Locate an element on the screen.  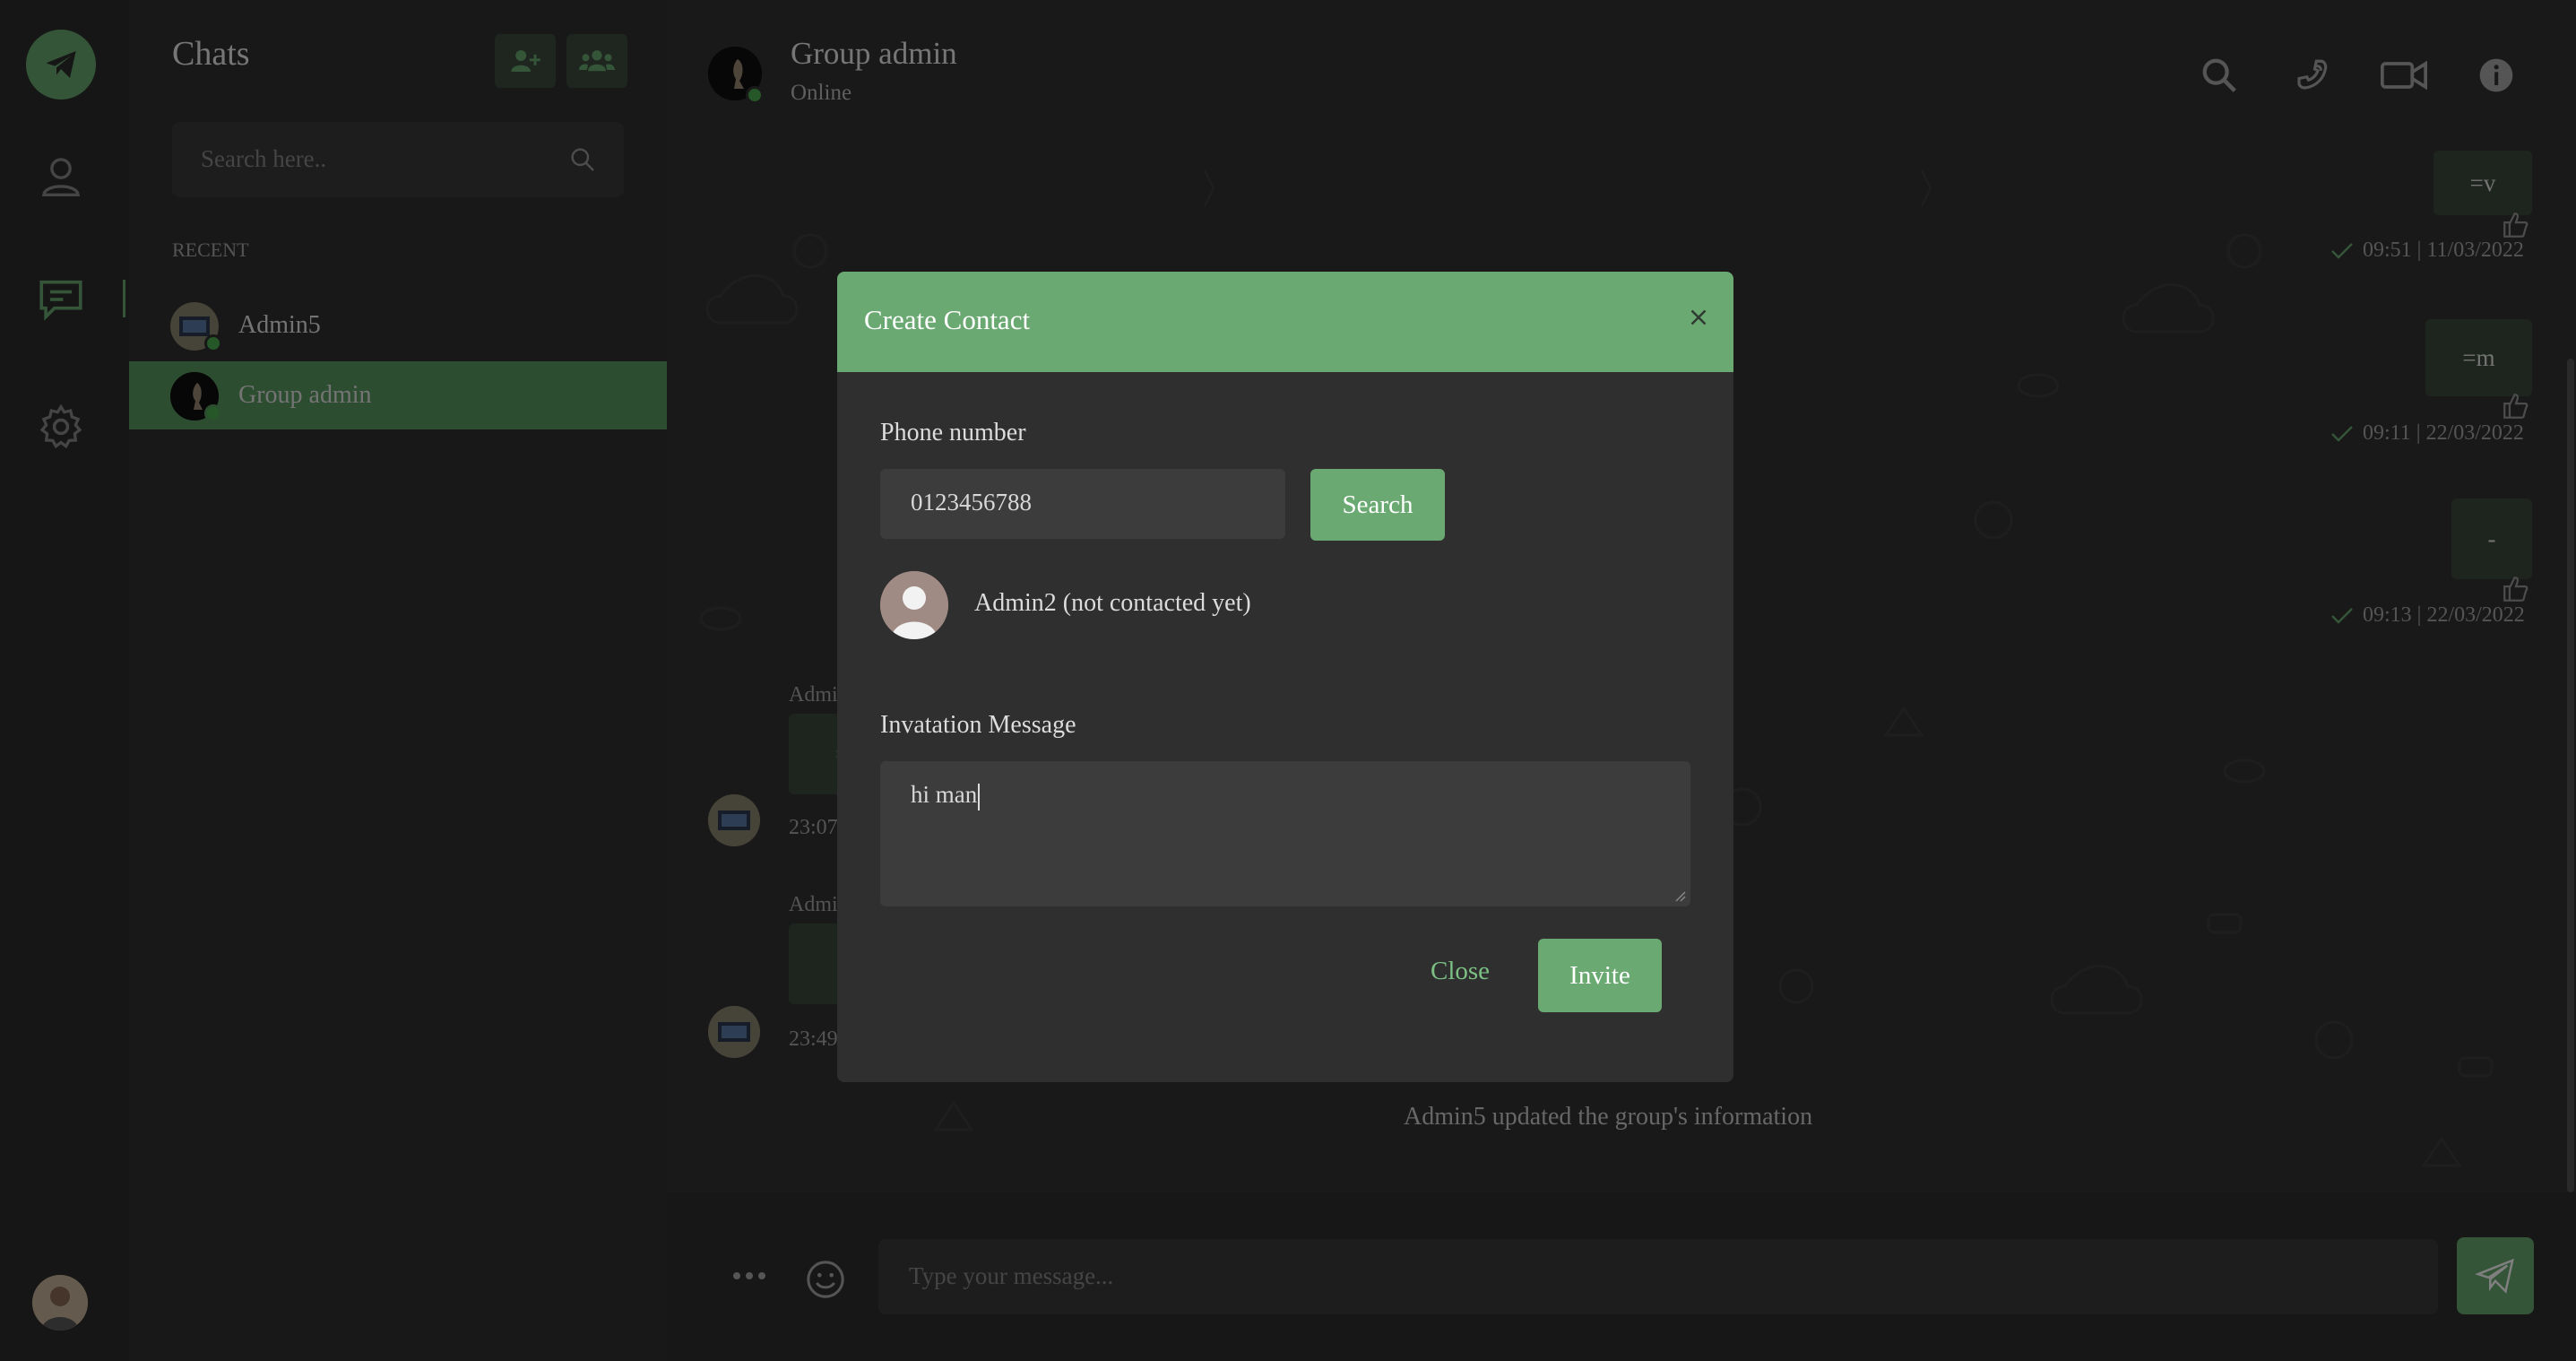
search-button: Search is located at coordinates (1377, 505).